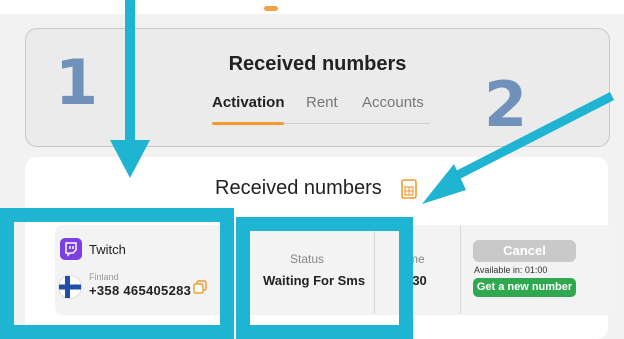 The width and height of the screenshot is (624, 339). What do you see at coordinates (117, 273) in the screenshot?
I see `highlight-box-service` at bounding box center [117, 273].